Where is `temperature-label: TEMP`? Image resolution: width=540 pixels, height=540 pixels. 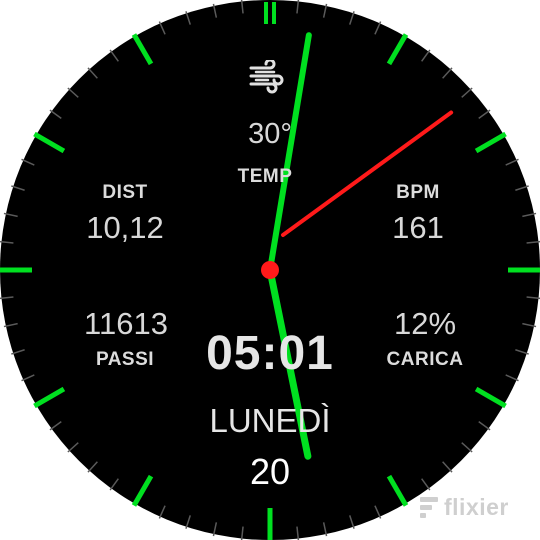 temperature-label: TEMP is located at coordinates (265, 176).